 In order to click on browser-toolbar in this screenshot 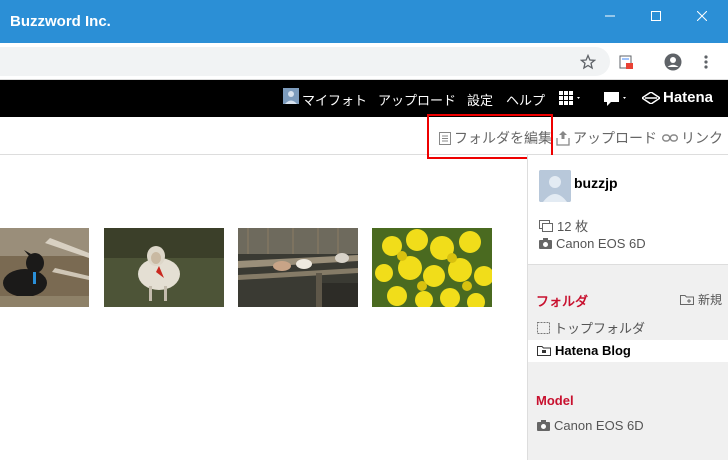, I will do `click(364, 61)`.